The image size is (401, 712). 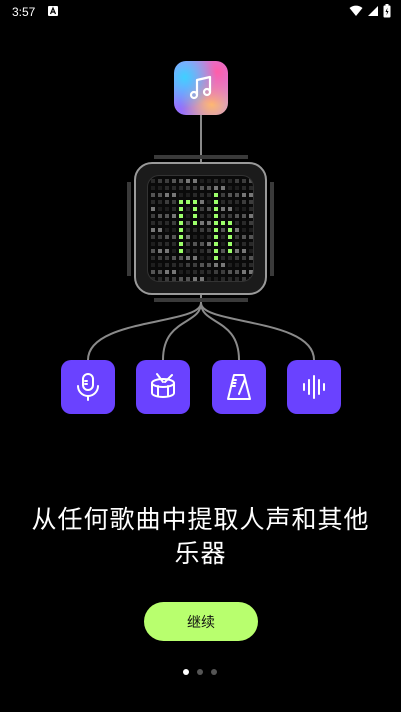 What do you see at coordinates (200, 228) in the screenshot?
I see `led-matrix-display` at bounding box center [200, 228].